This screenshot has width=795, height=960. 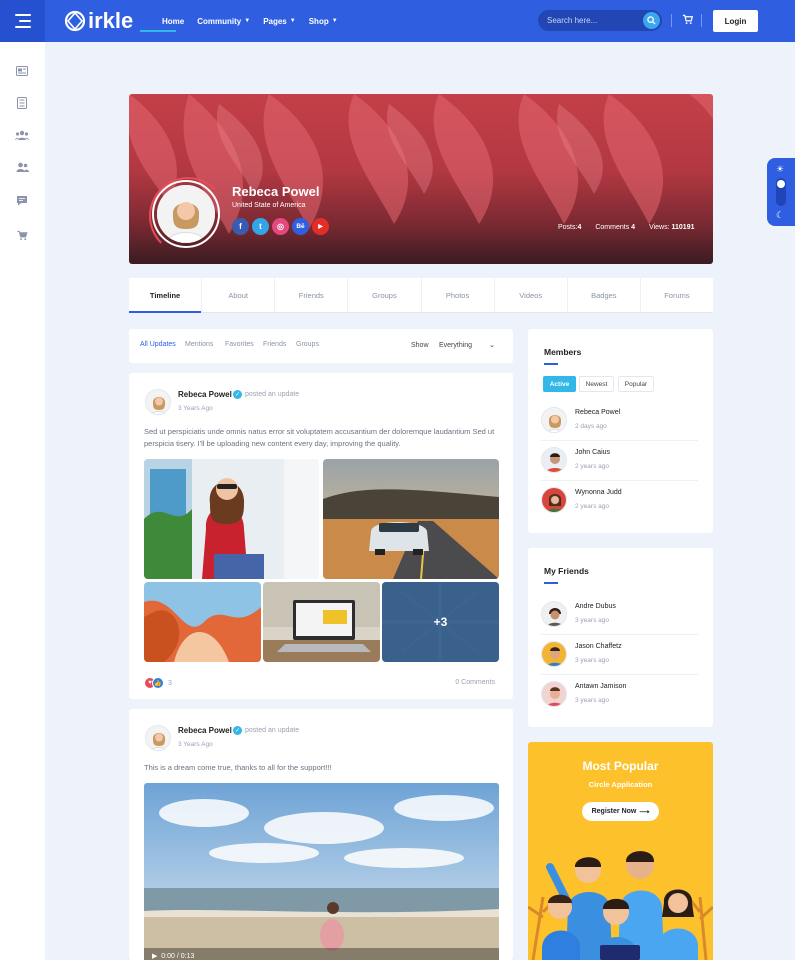 I want to click on list-item: John Caius 2 years ago, so click(x=619, y=461).